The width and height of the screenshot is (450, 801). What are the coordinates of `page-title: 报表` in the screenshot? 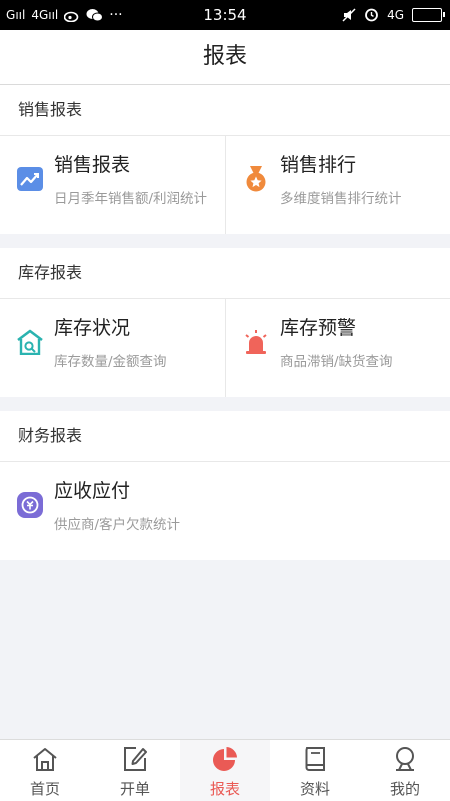 It's located at (225, 57).